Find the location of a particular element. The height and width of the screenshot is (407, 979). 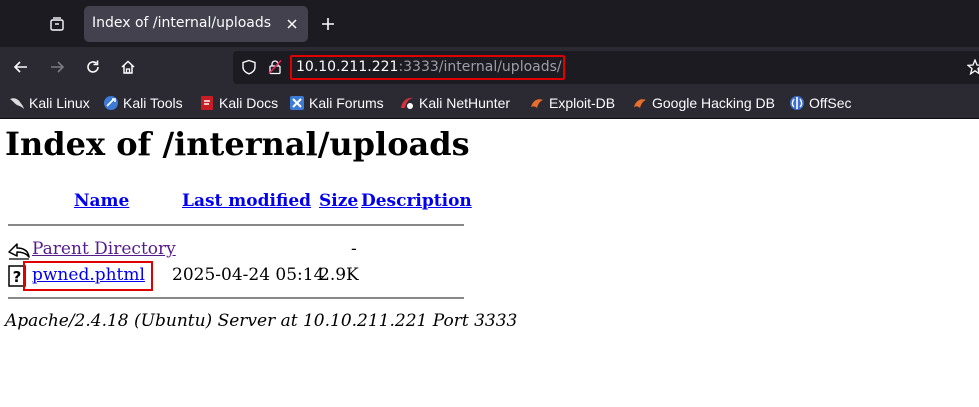

shield-icon is located at coordinates (249, 69).